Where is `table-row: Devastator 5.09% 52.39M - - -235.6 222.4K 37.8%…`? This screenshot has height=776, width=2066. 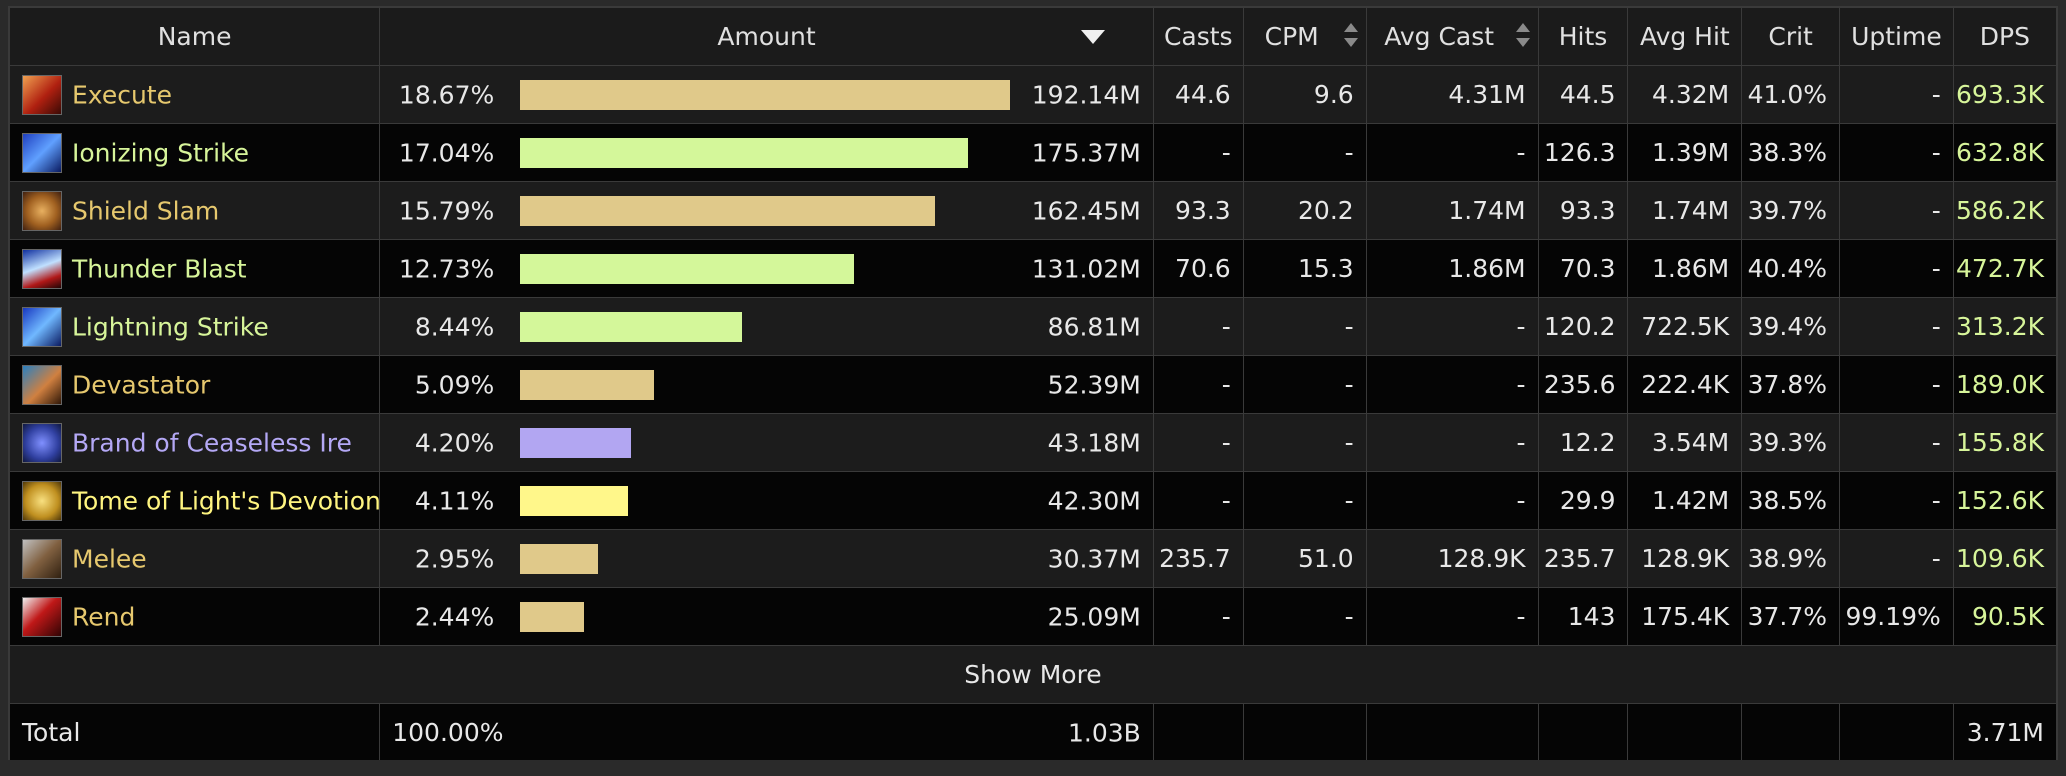 table-row: Devastator 5.09% 52.39M - - -235.6 222.4K 37.8%… is located at coordinates (1033, 384).